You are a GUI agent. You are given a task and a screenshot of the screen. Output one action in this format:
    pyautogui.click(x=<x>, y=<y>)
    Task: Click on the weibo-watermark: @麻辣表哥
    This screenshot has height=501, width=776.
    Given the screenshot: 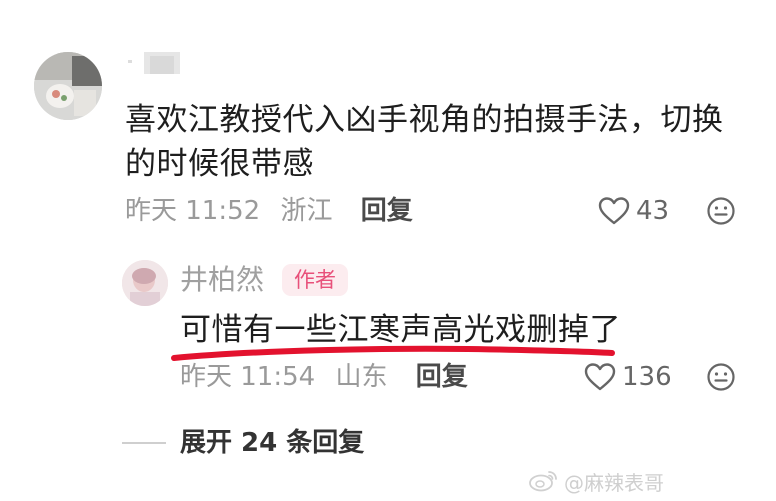 What is the action you would take?
    pyautogui.click(x=596, y=483)
    